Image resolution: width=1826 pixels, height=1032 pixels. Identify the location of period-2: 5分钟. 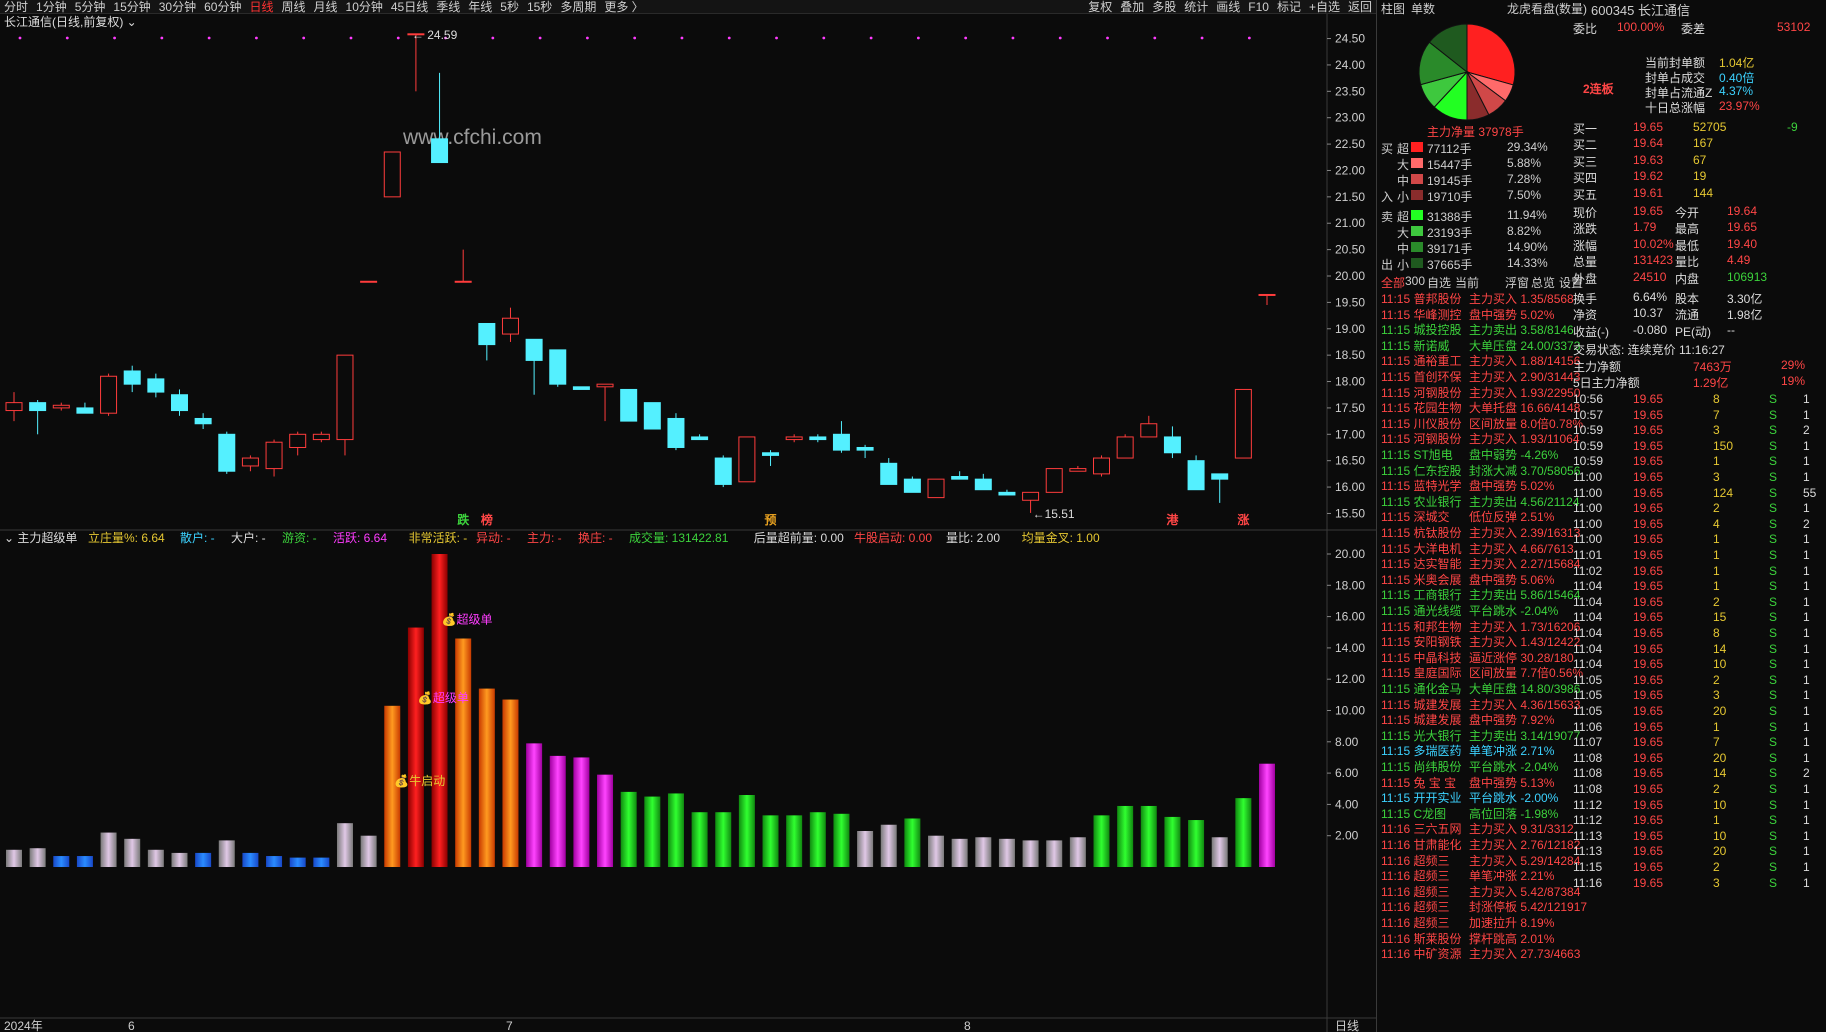
(90, 7).